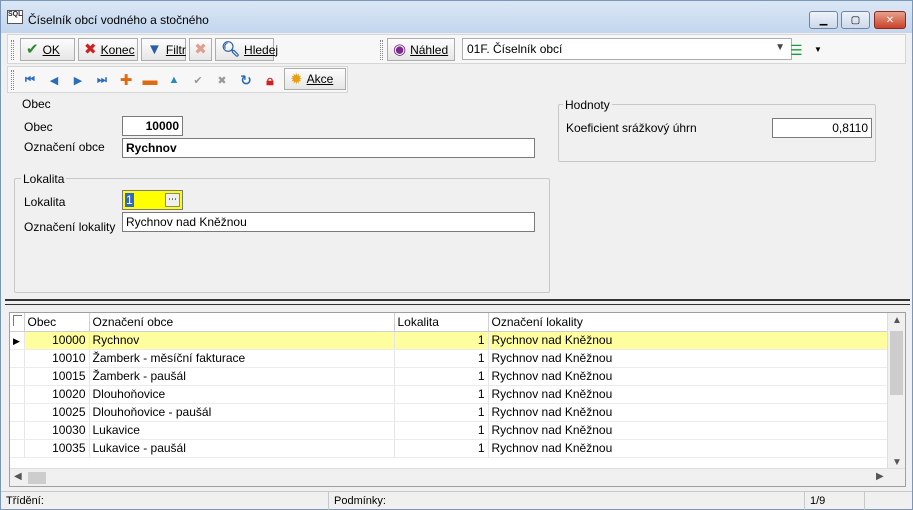  I want to click on list-icon: ☰, so click(796, 49).